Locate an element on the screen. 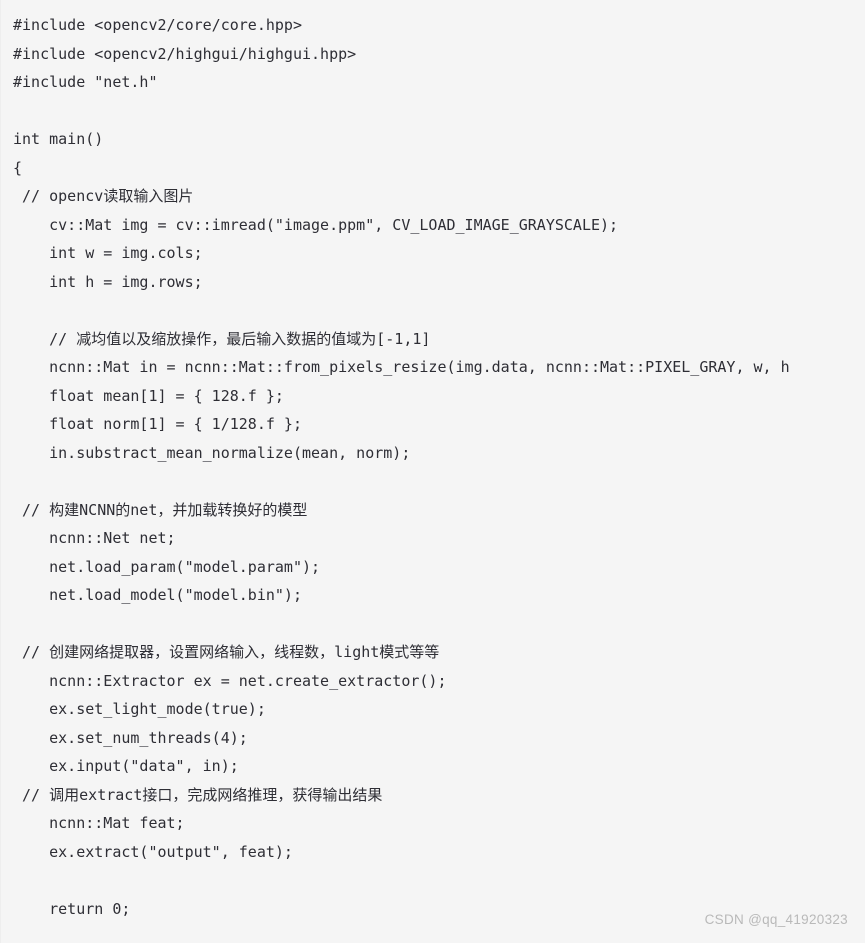 The height and width of the screenshot is (943, 865). code-line: #include <opencv2/core/core.hpp> is located at coordinates (157, 25).